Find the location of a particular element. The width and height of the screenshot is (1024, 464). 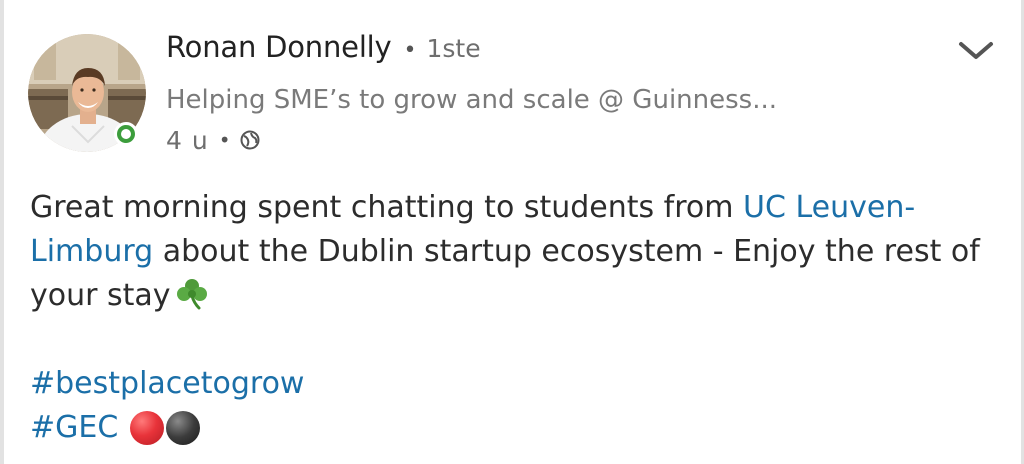

online-status-indicator is located at coordinates (126, 134).